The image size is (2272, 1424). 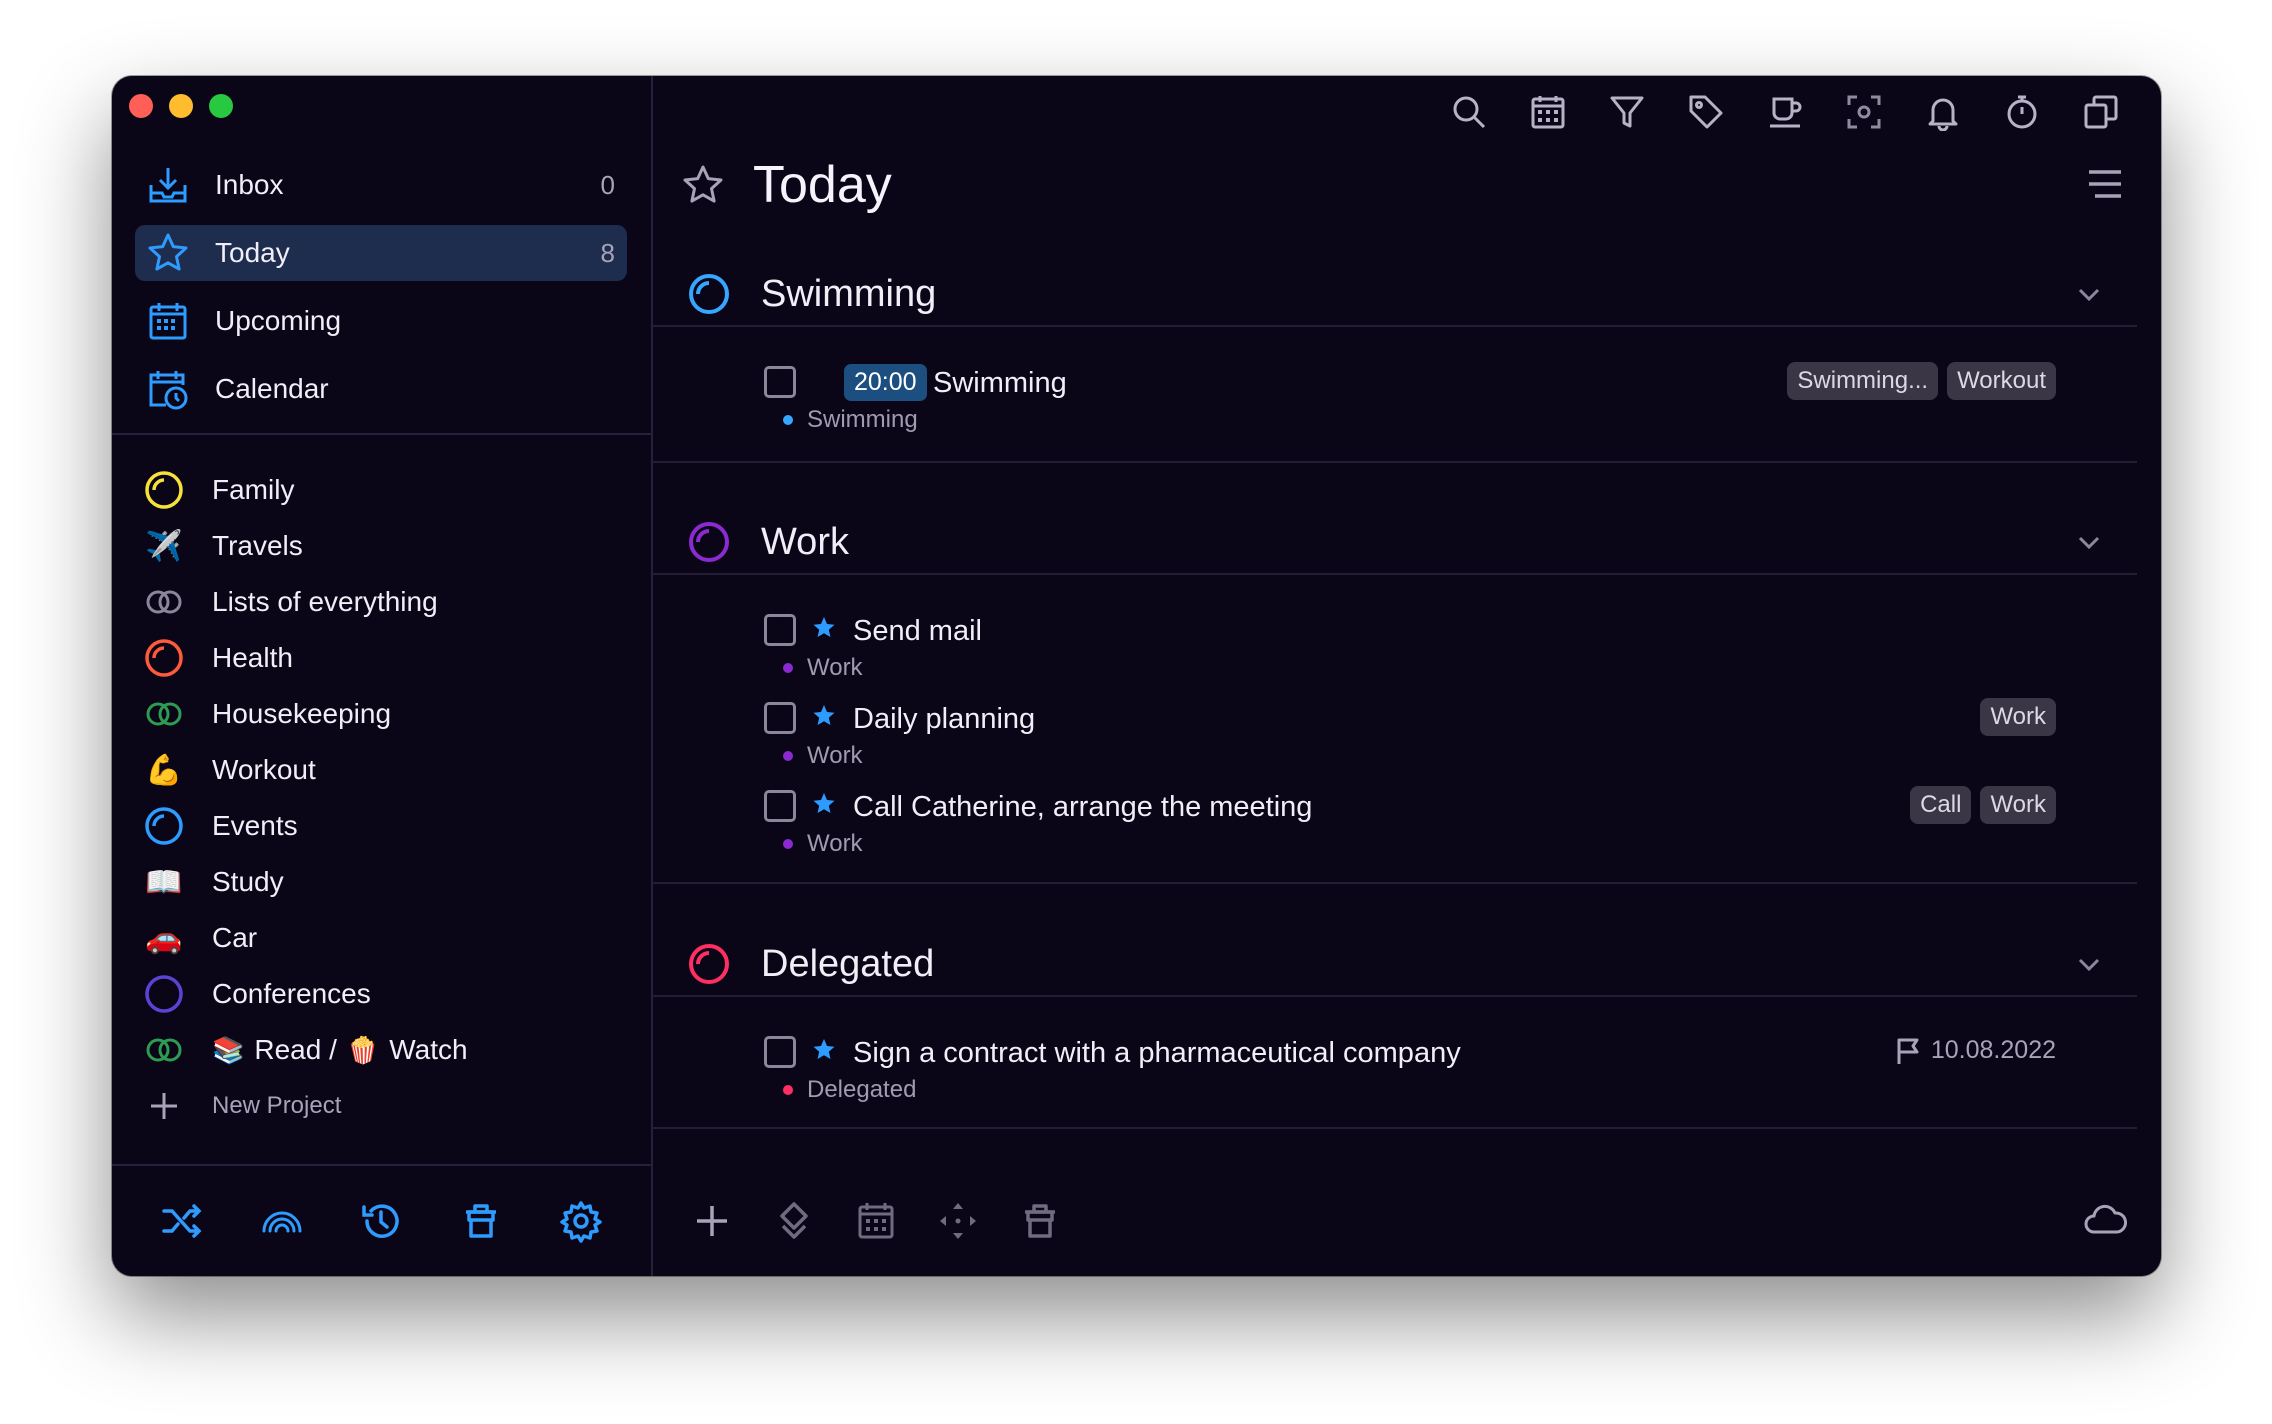 What do you see at coordinates (2105, 1219) in the screenshot?
I see `cloud-sync-icon` at bounding box center [2105, 1219].